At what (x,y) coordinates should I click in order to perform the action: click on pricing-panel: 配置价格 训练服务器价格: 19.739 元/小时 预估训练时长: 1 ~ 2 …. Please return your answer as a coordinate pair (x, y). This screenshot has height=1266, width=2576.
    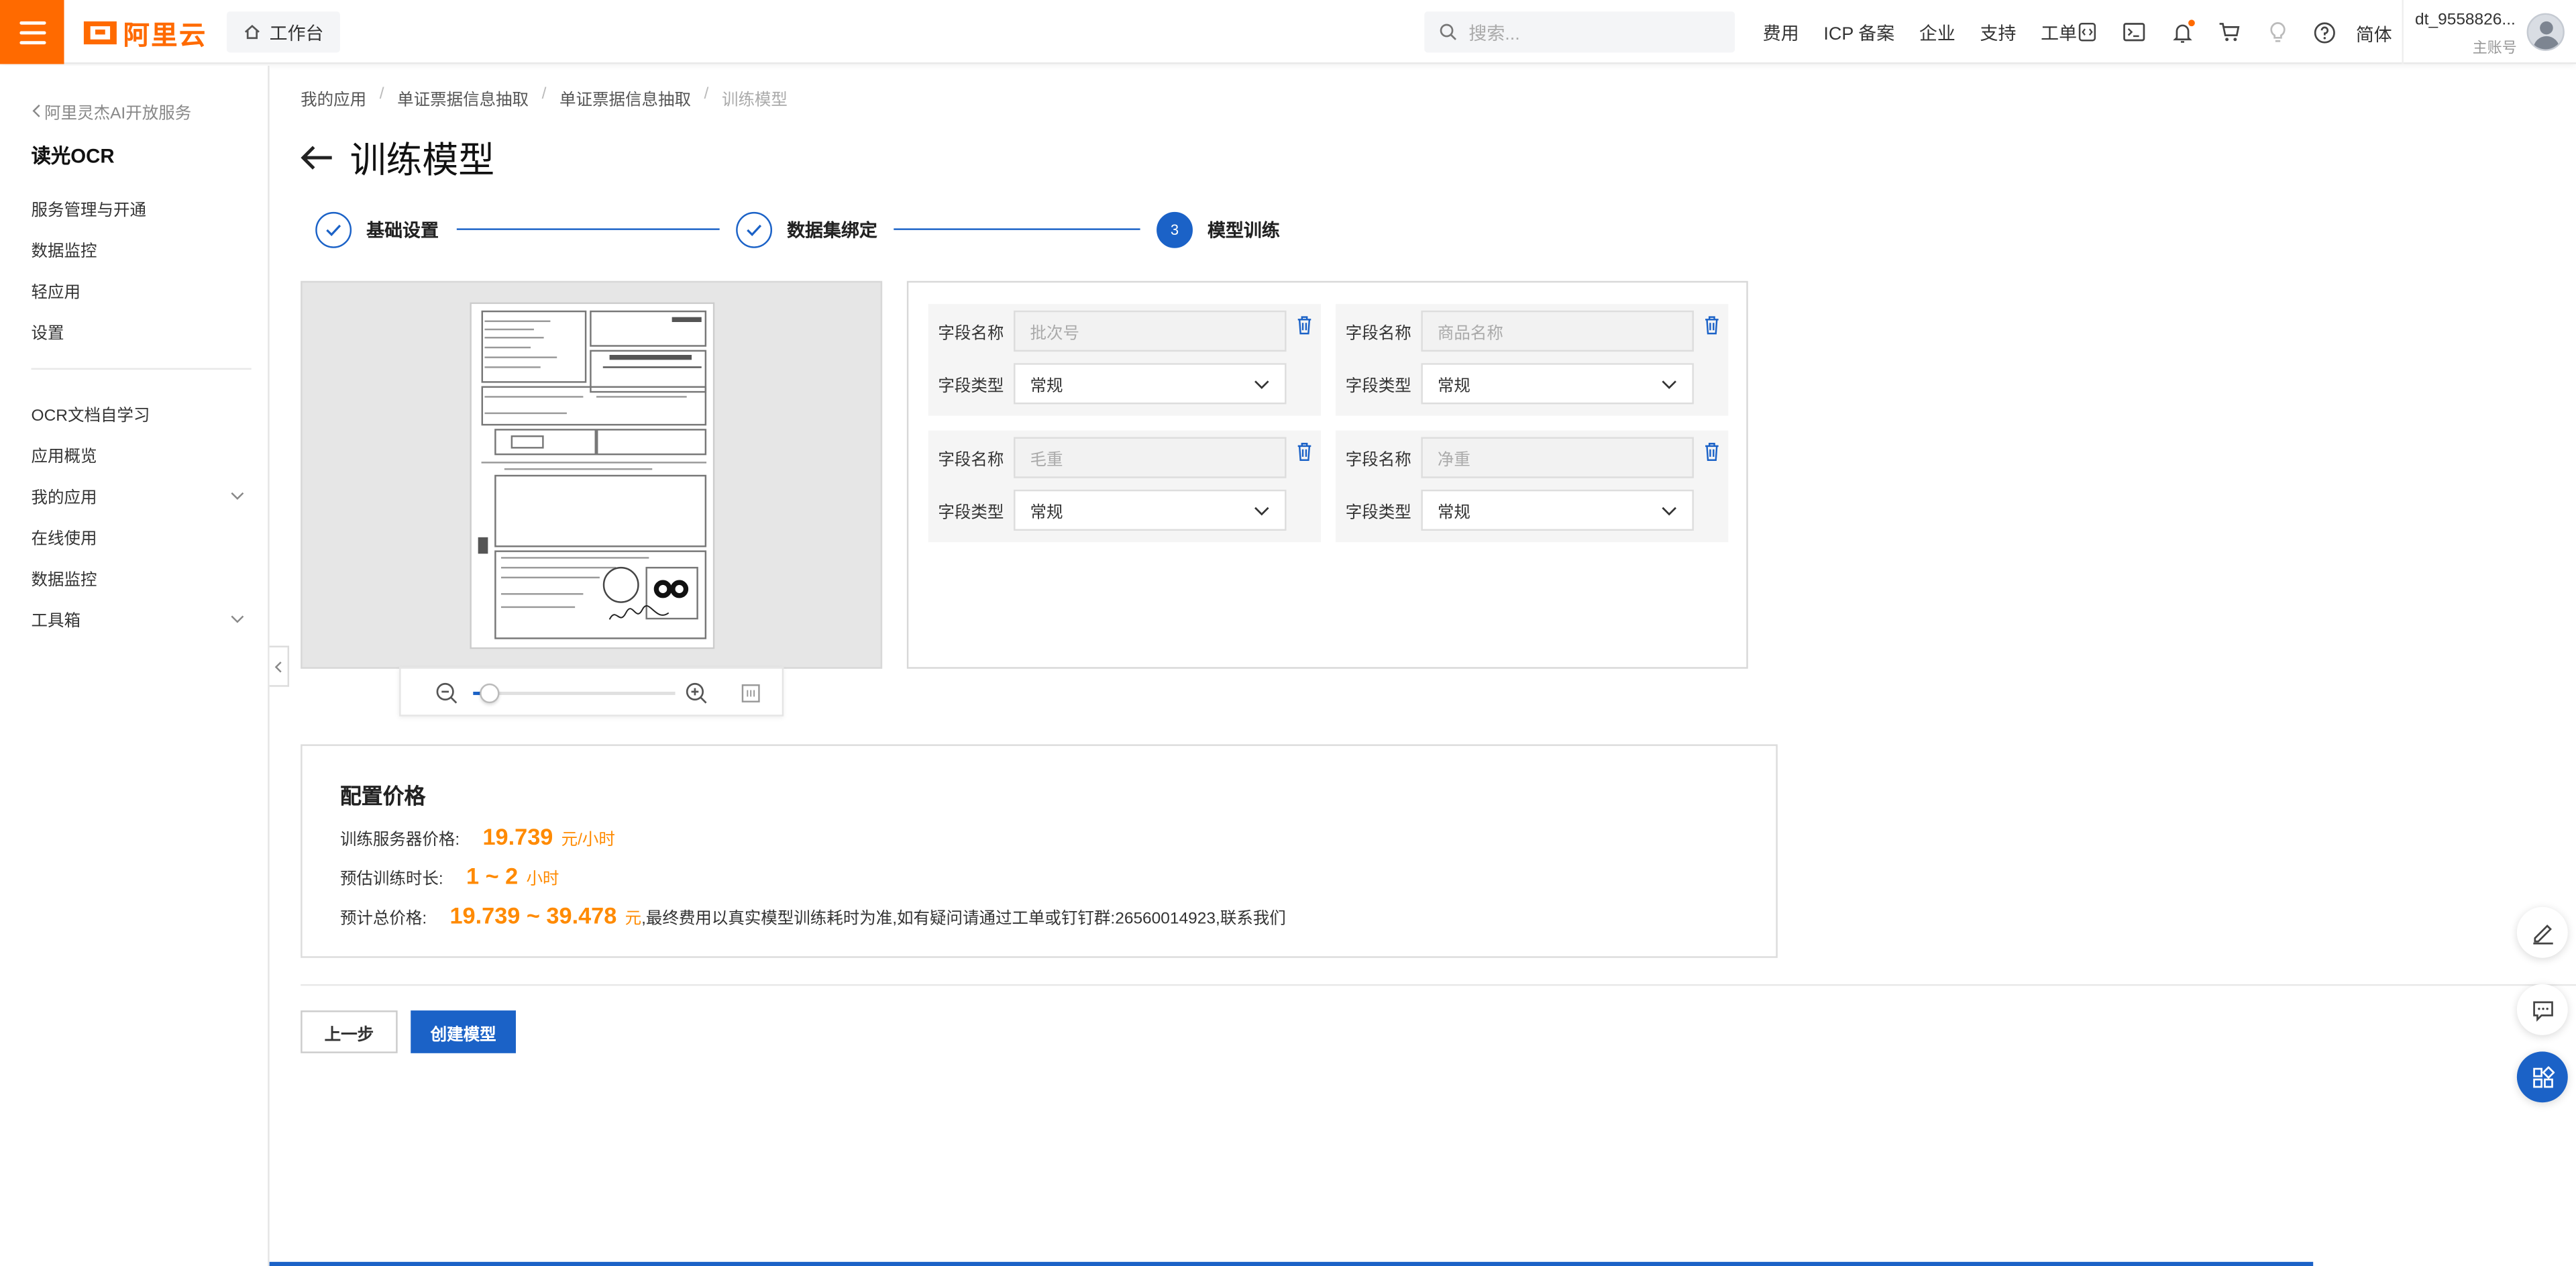
    Looking at the image, I should click on (1039, 851).